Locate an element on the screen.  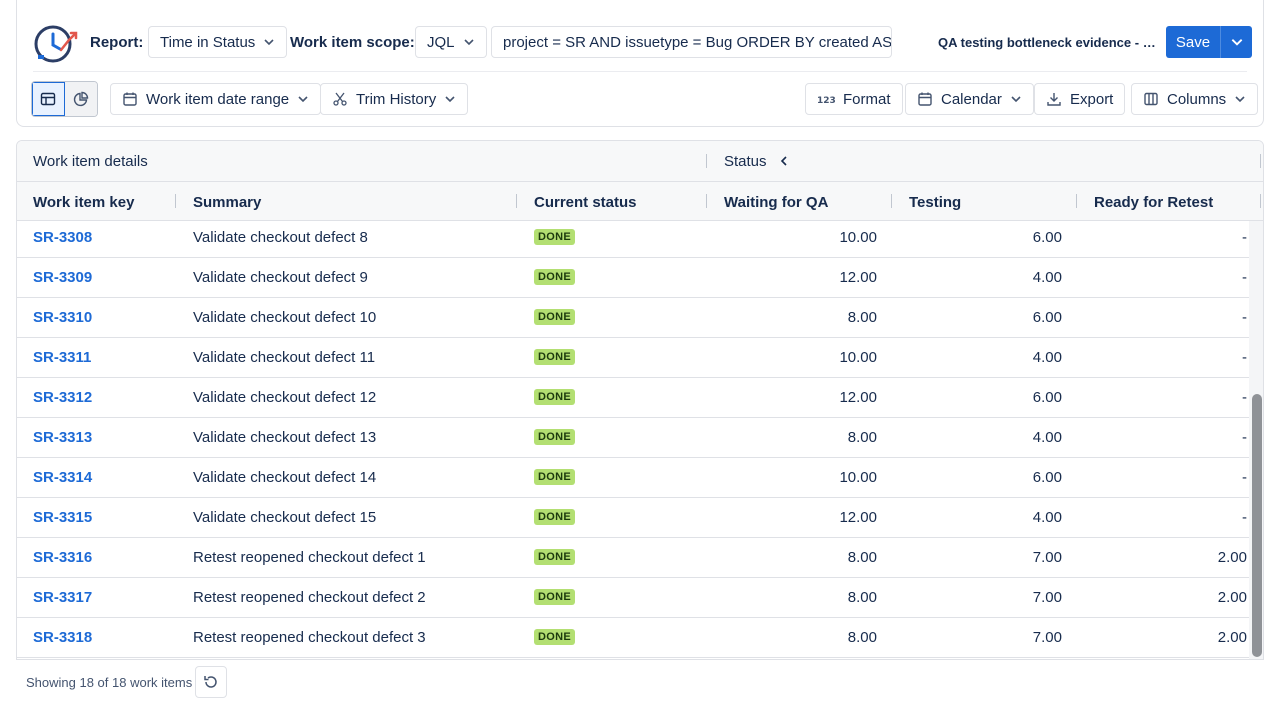
group-status: Status is located at coordinates (745, 161).